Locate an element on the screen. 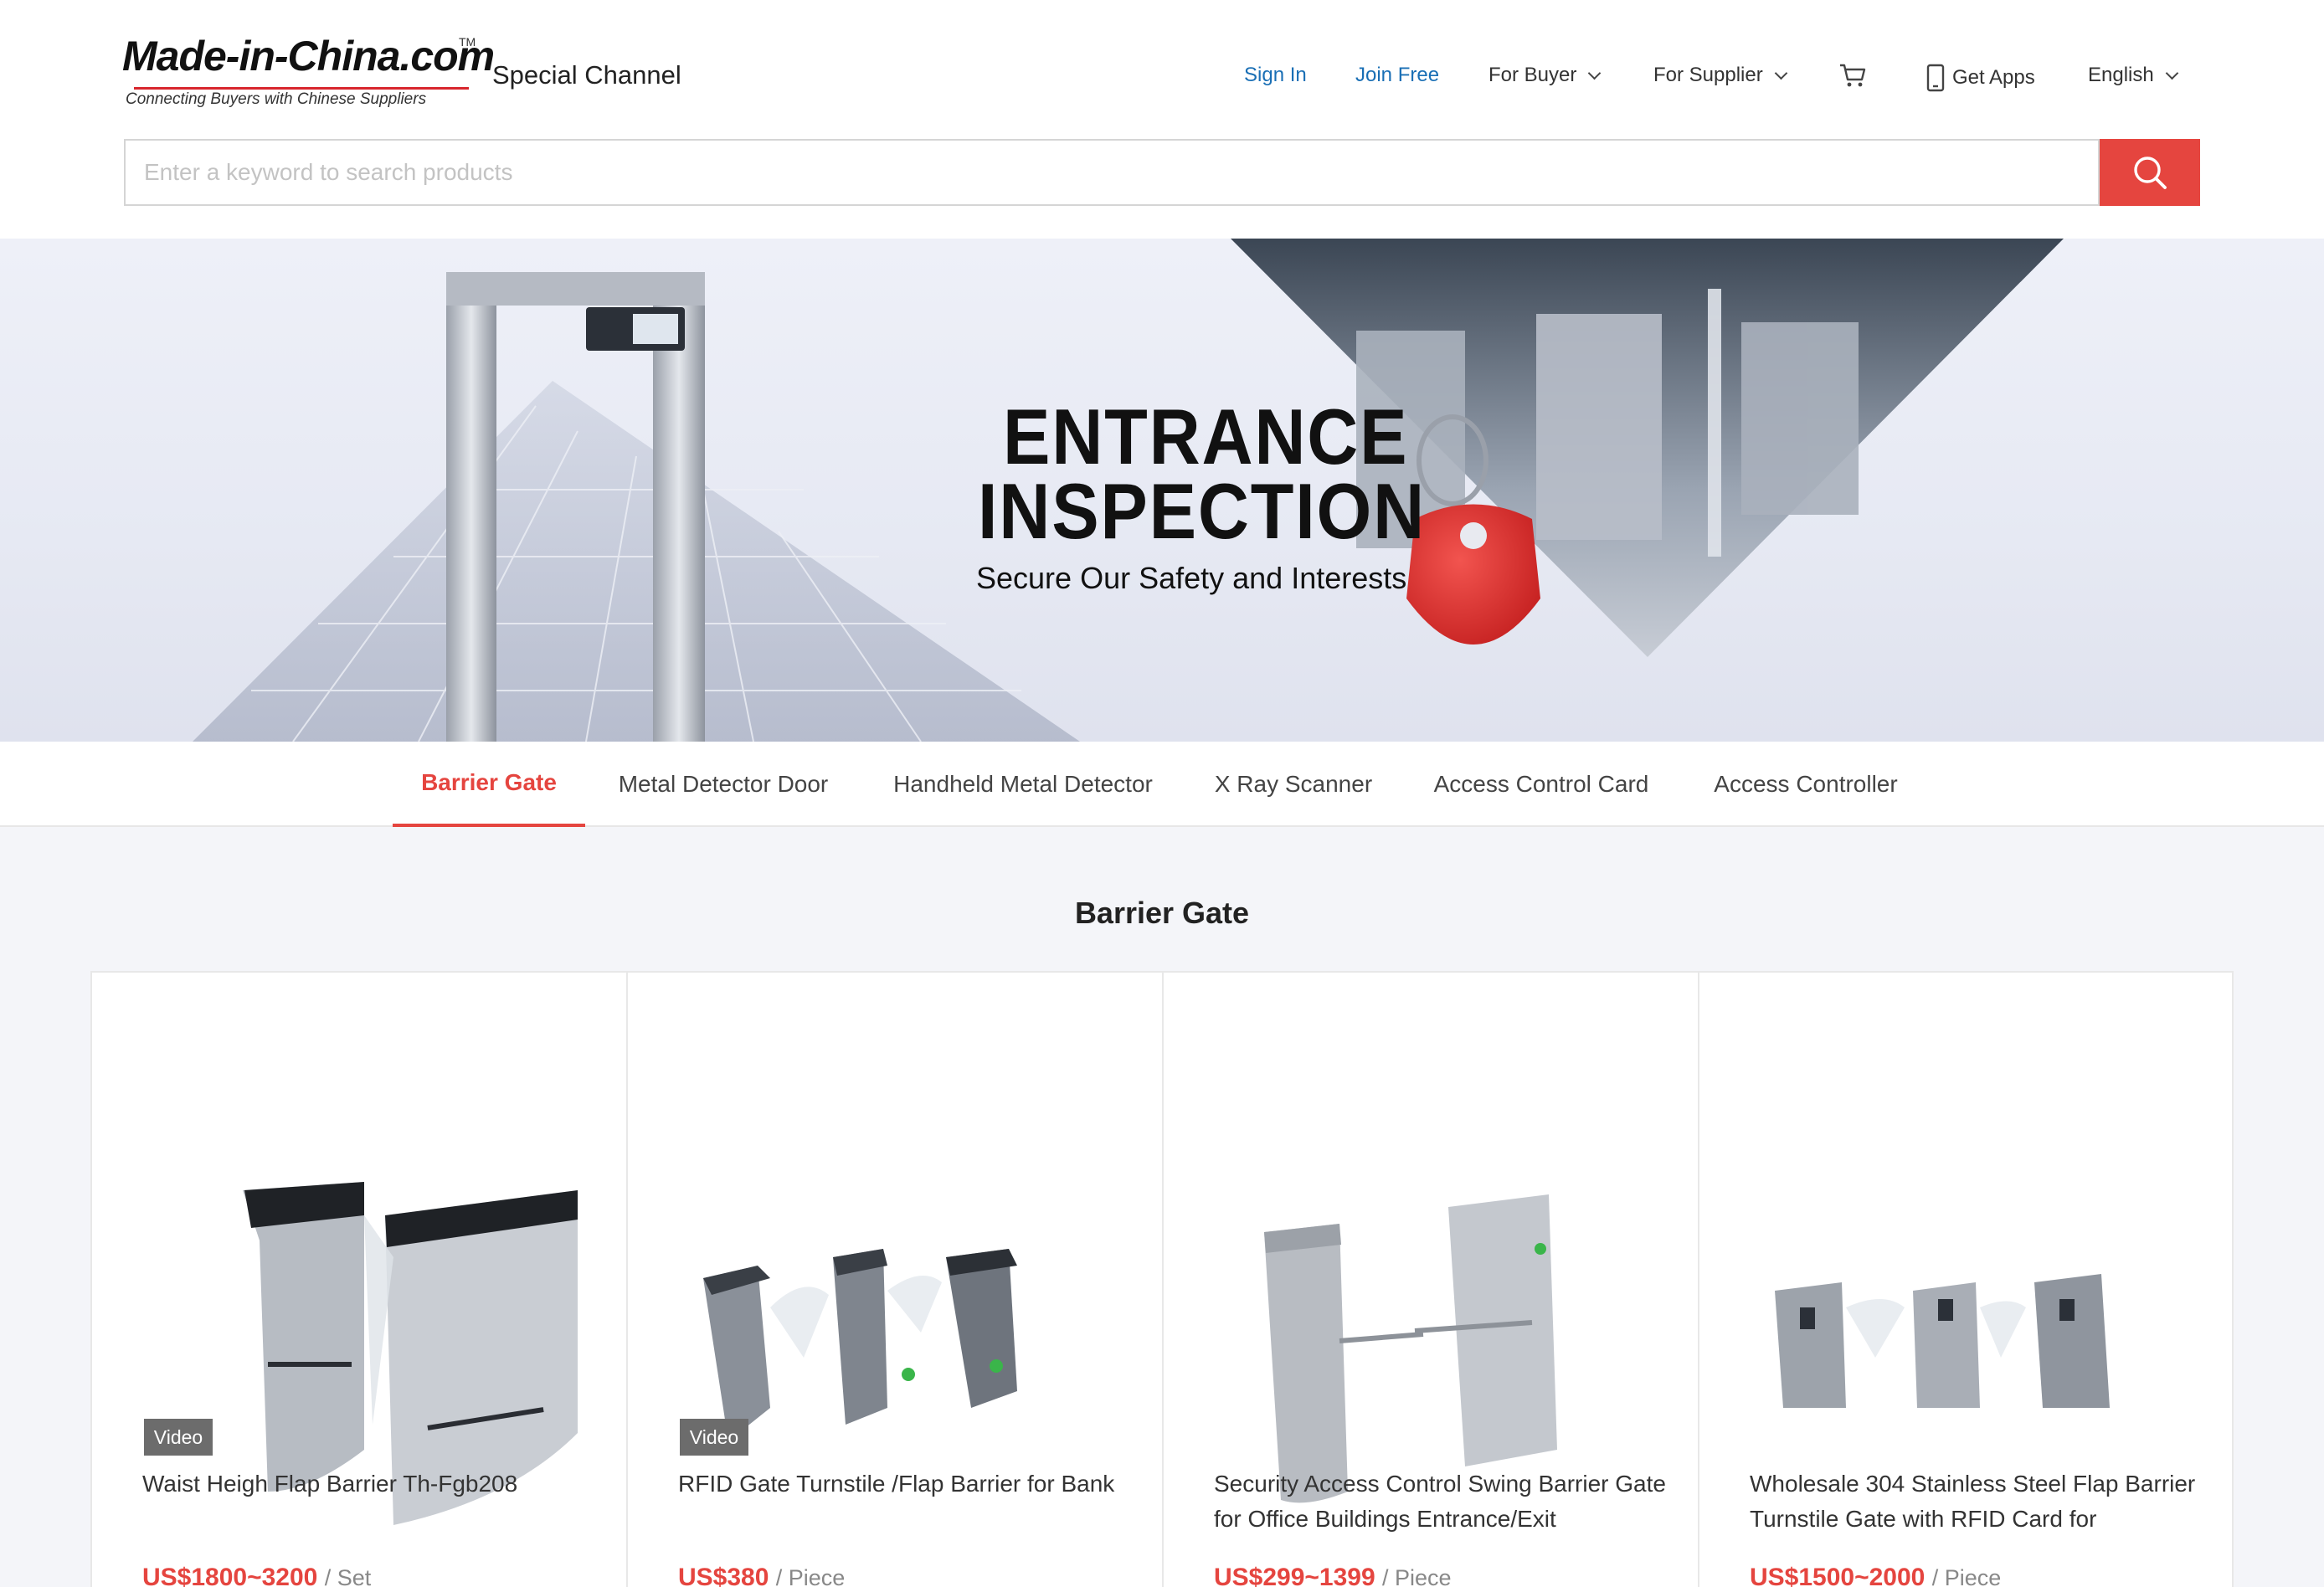  search-input is located at coordinates (1112, 173).